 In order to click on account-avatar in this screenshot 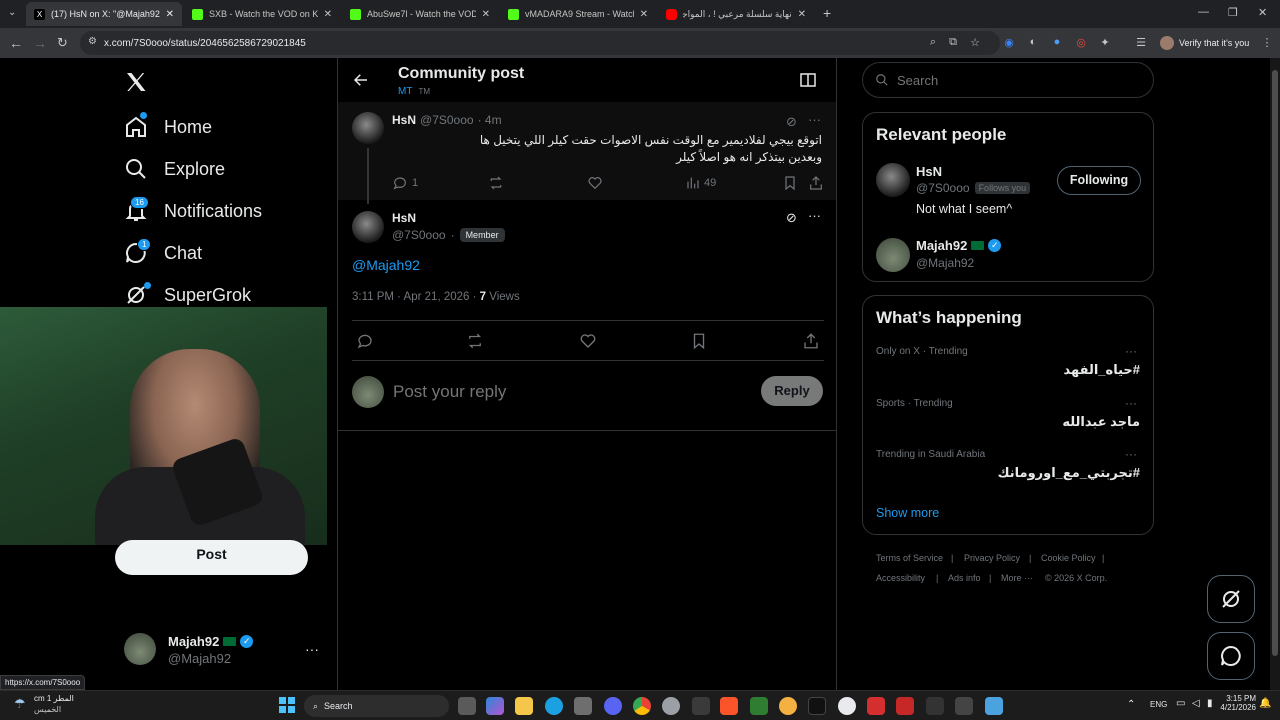, I will do `click(140, 649)`.